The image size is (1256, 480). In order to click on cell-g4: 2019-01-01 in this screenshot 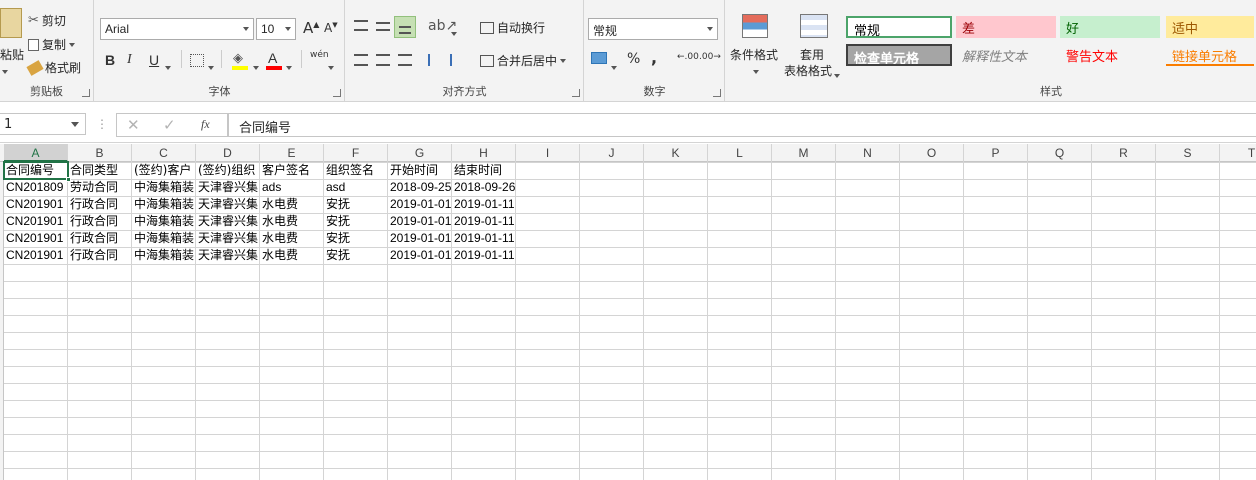, I will do `click(420, 221)`.